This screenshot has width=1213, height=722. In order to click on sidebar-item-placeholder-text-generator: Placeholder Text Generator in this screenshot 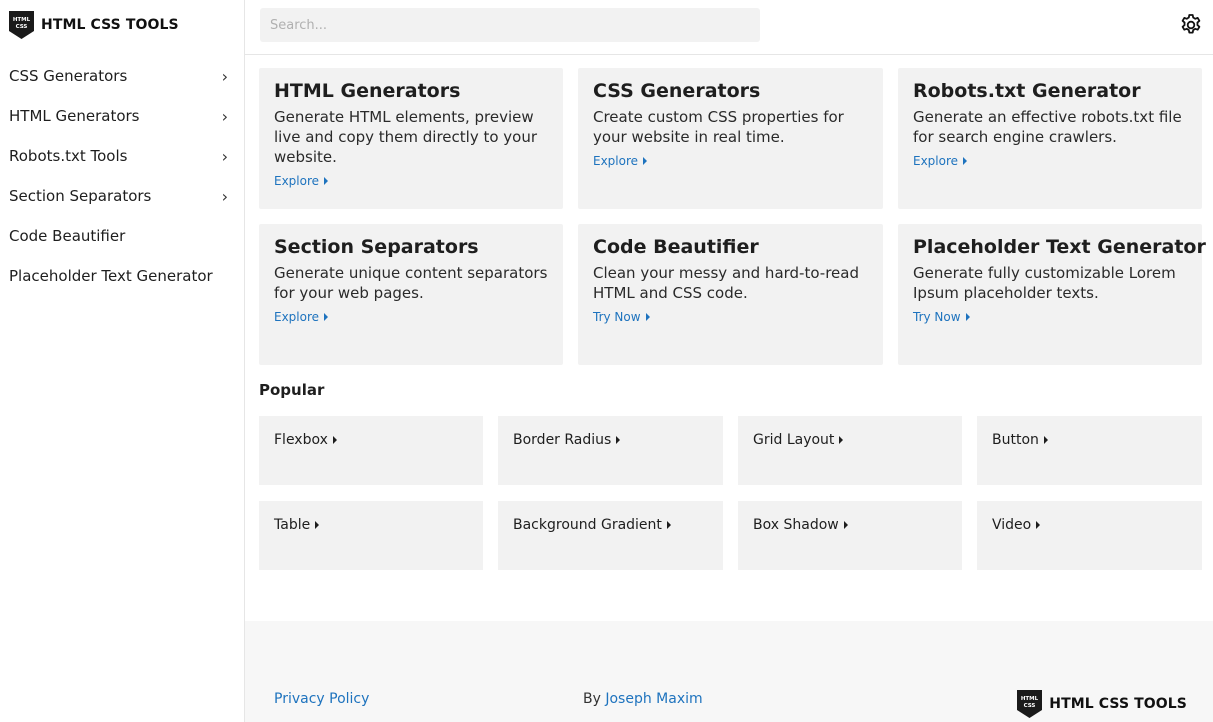, I will do `click(122, 276)`.